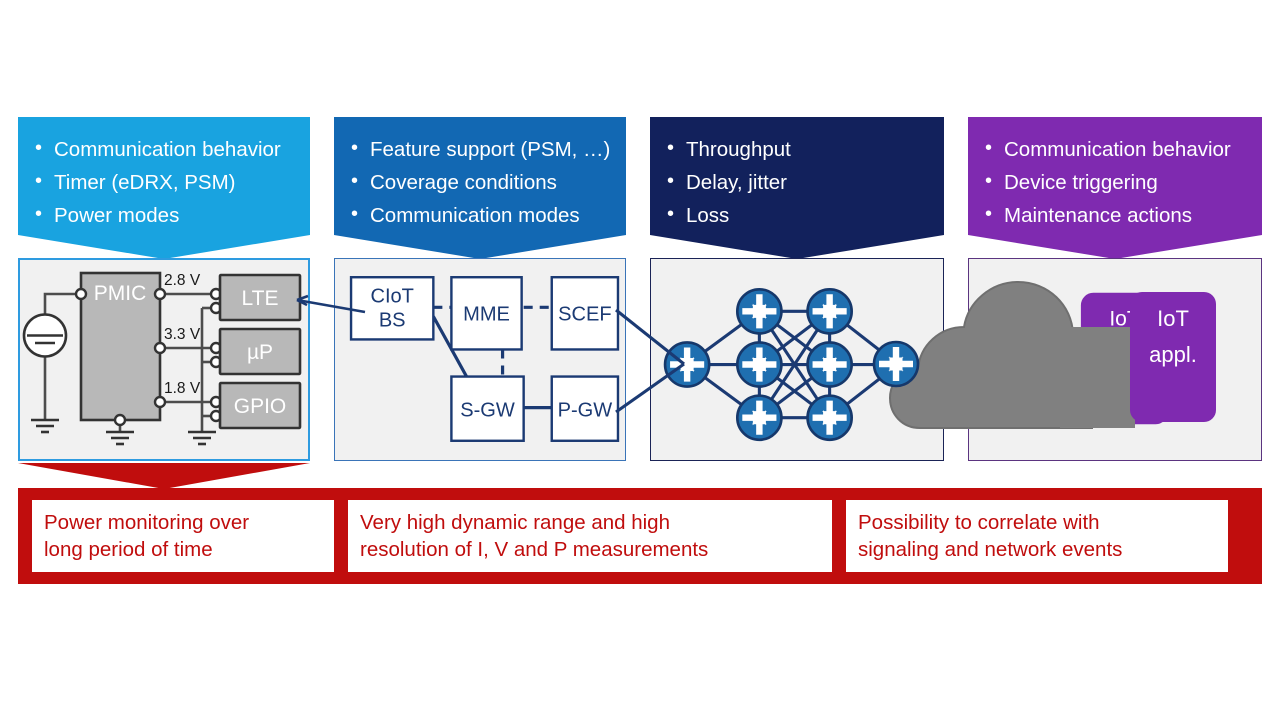  I want to click on conclusions-notch, so click(164, 476).